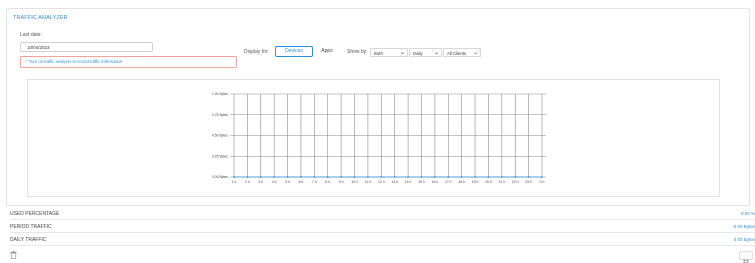 The height and width of the screenshot is (263, 755). Describe the element at coordinates (220, 115) in the screenshot. I see `y-tick-label: 0.75 Bytes` at that location.